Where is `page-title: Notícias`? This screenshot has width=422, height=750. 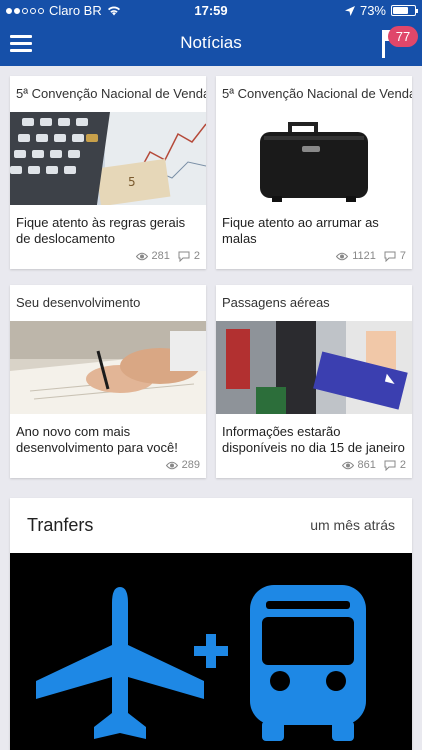
page-title: Notícias is located at coordinates (211, 42).